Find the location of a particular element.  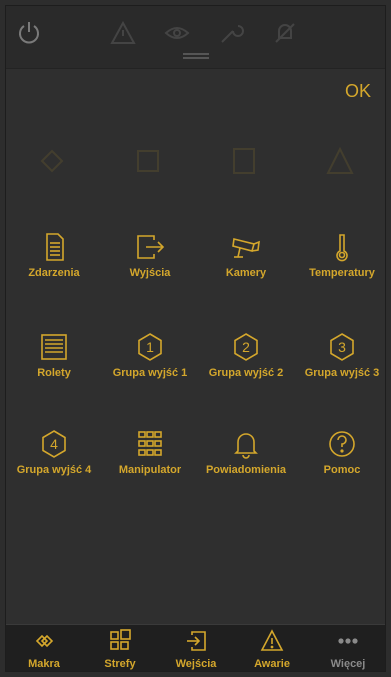

tile-grupa-wyjsc-3: 3 Grupa wyjść 3 is located at coordinates (339, 371).